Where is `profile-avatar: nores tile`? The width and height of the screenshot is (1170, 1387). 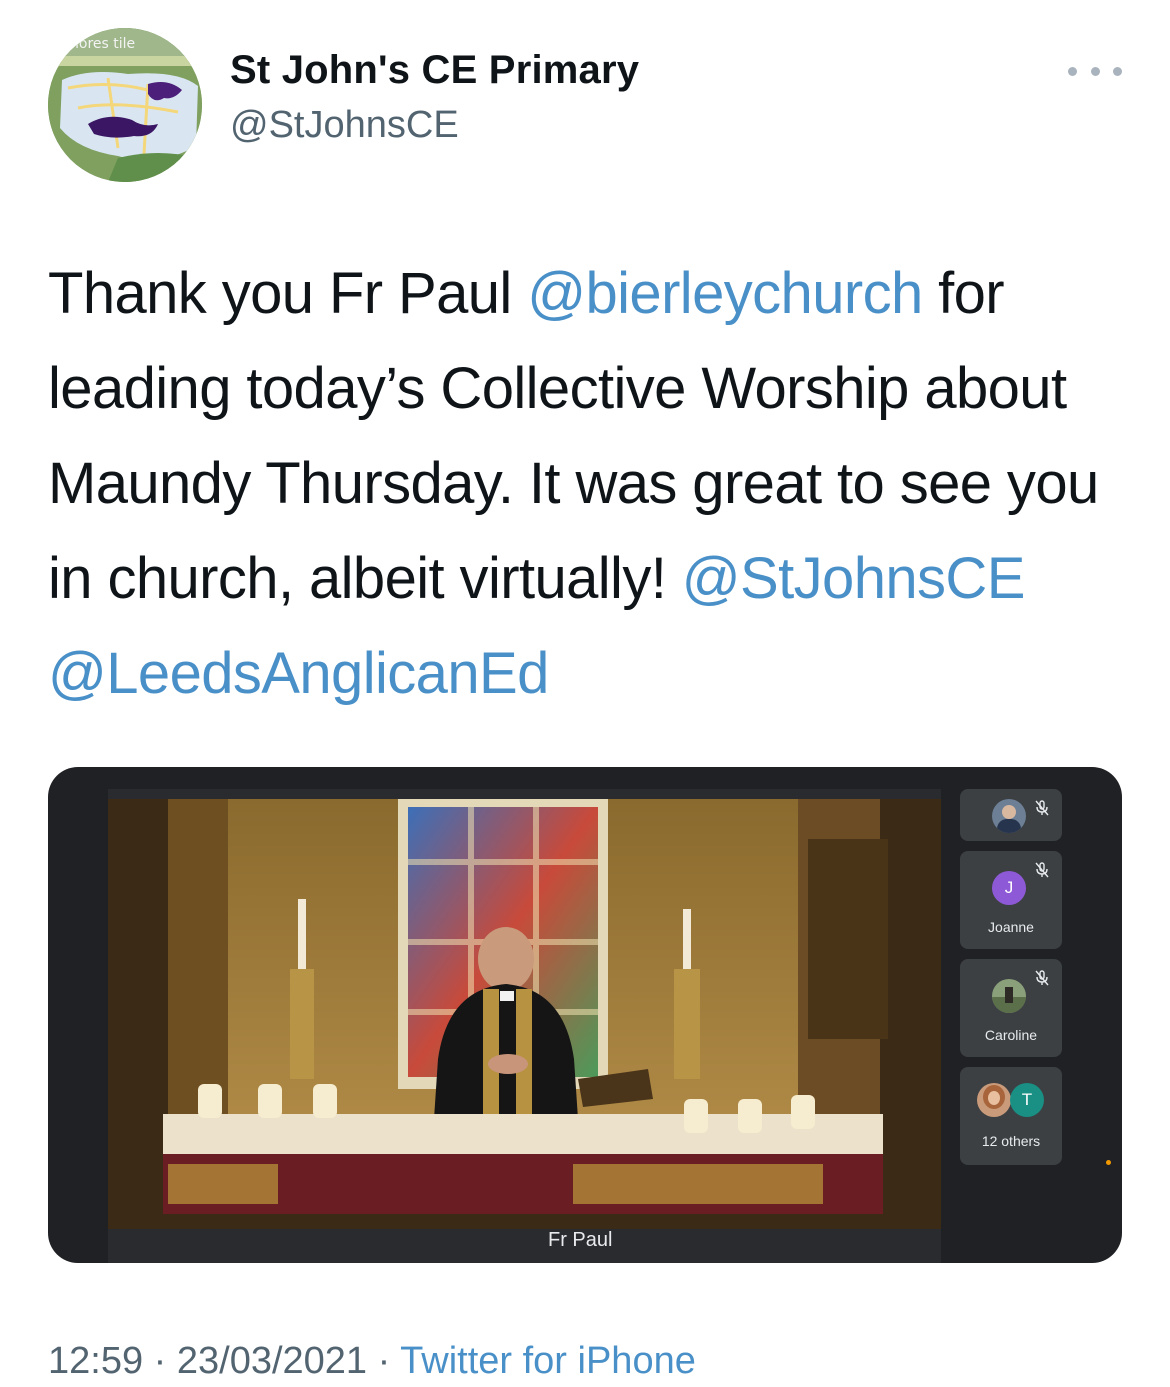
profile-avatar: nores tile is located at coordinates (125, 105).